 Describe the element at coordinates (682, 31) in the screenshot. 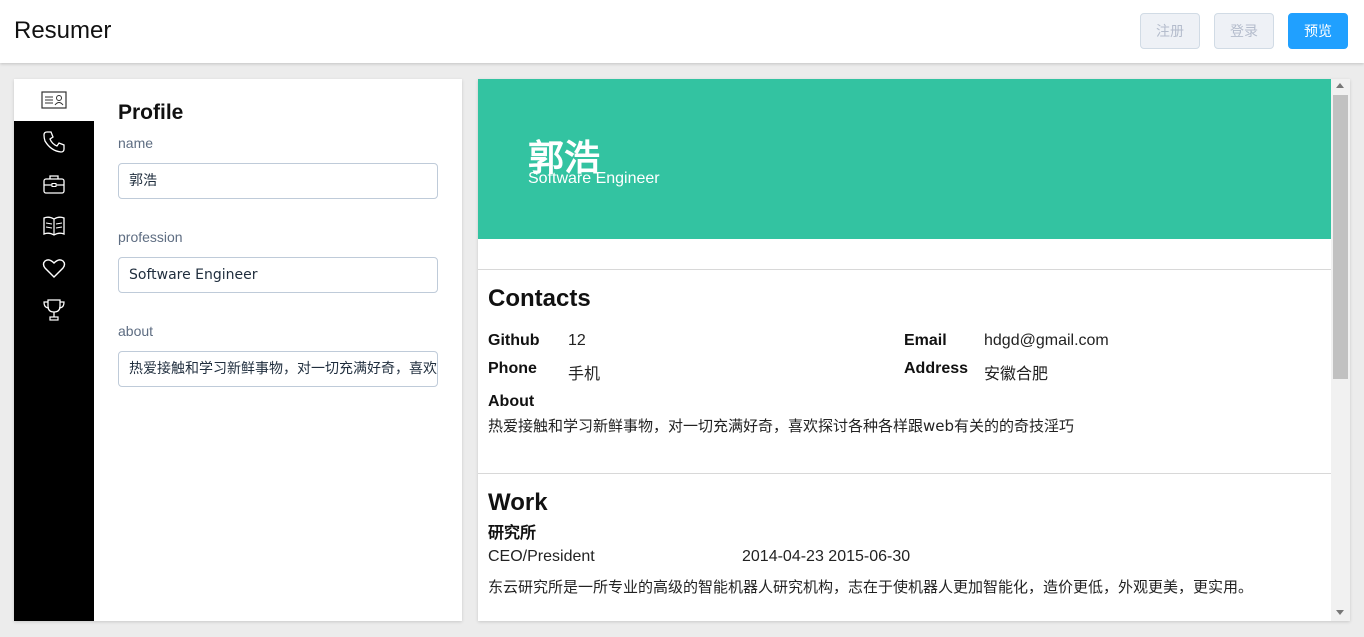

I see `top-bar: Resumer 注册 登录 预览` at that location.